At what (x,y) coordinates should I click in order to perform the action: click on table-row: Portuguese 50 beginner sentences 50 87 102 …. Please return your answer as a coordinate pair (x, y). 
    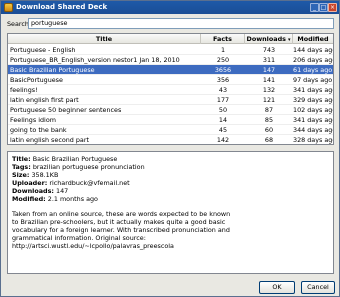
    Looking at the image, I should click on (170, 110).